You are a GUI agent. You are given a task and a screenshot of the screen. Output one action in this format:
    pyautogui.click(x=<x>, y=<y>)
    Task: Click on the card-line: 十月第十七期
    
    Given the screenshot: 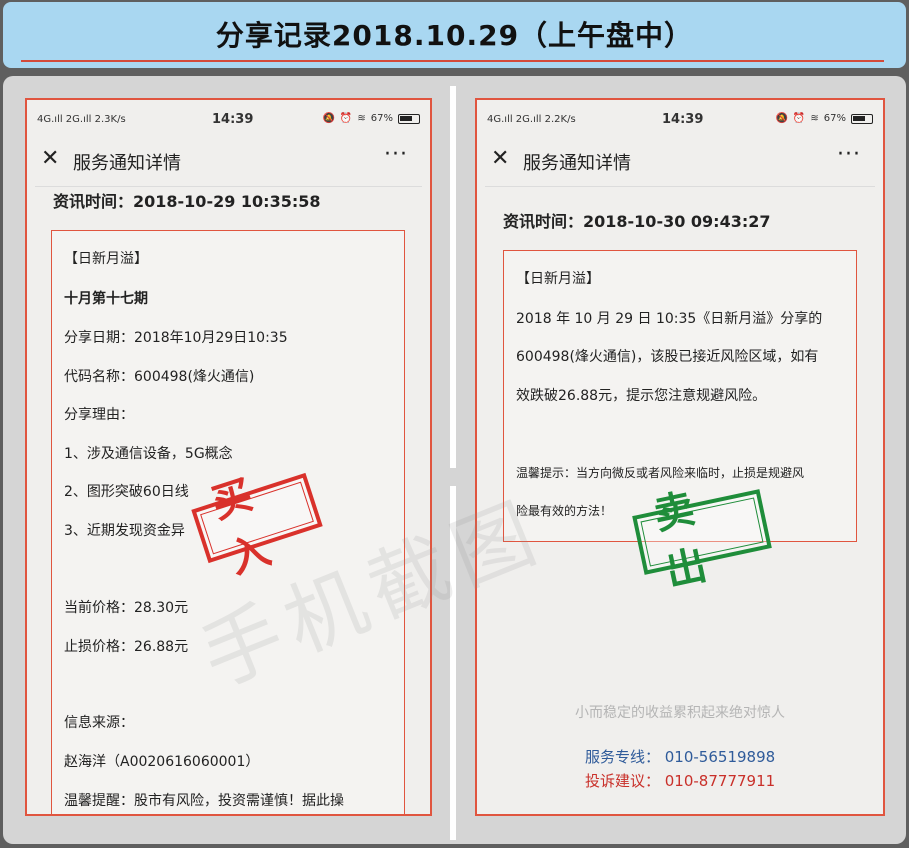 What is the action you would take?
    pyautogui.click(x=106, y=299)
    